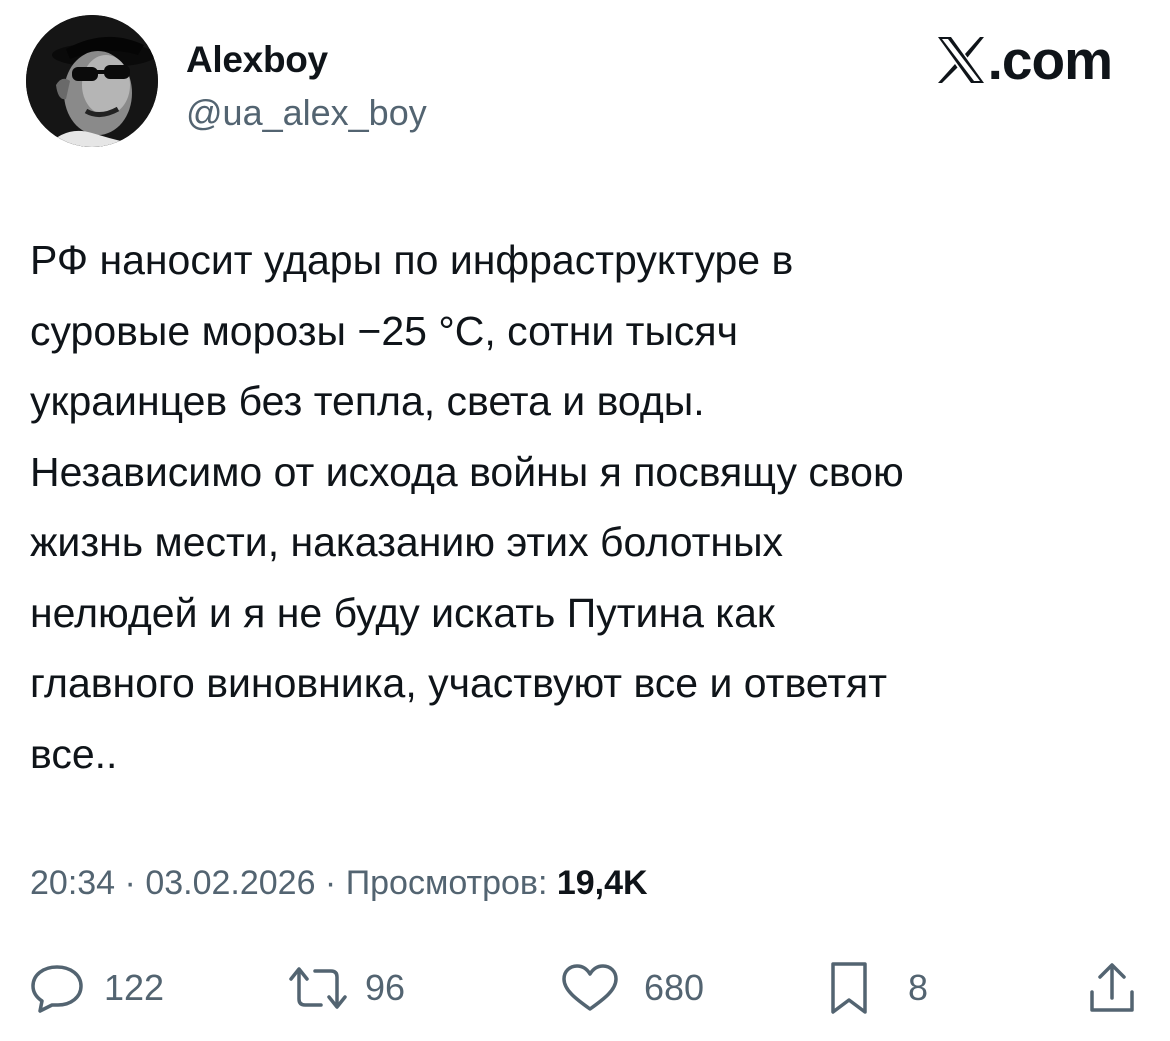 The image size is (1170, 1041). What do you see at coordinates (306, 113) in the screenshot?
I see `author-handle: @ua_alex_boy` at bounding box center [306, 113].